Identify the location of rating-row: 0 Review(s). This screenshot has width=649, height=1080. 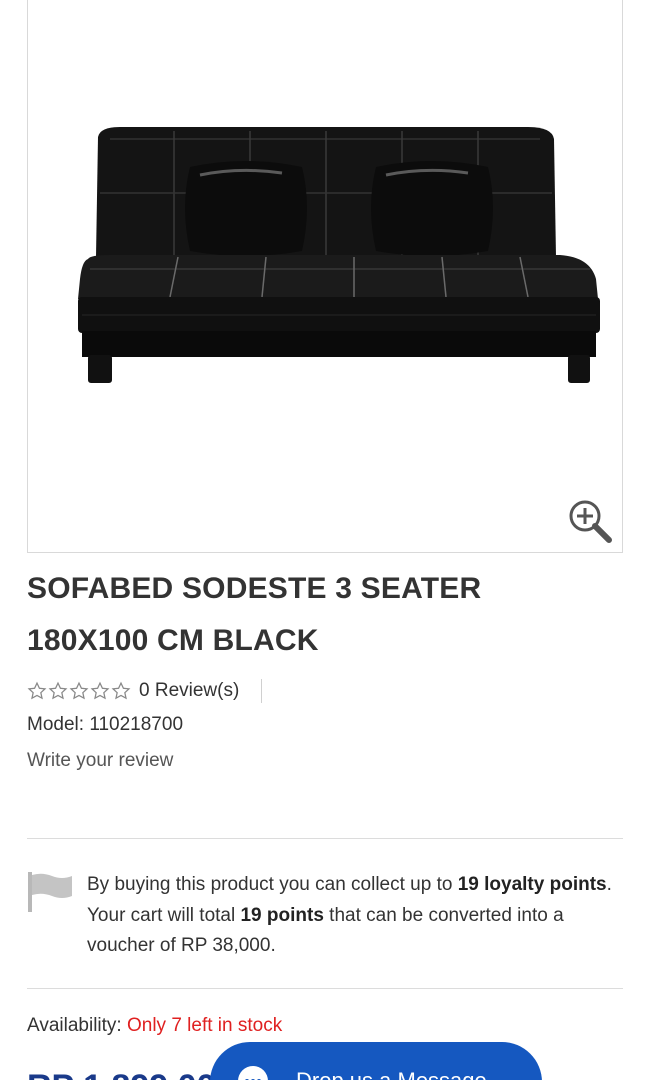
(145, 691).